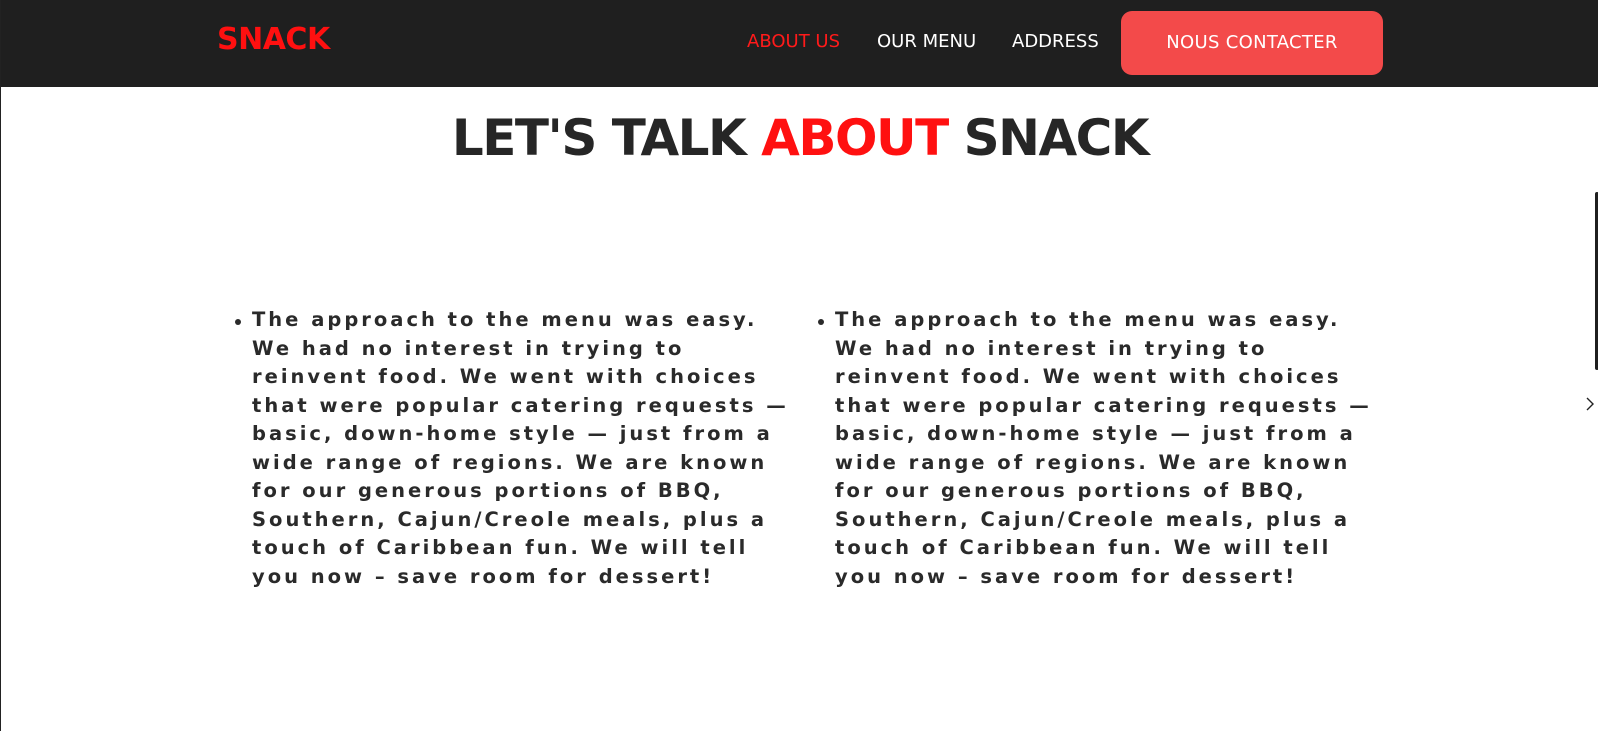 This screenshot has height=731, width=1598. What do you see at coordinates (1055, 41) in the screenshot?
I see `nav-link-address: ADDRESS` at bounding box center [1055, 41].